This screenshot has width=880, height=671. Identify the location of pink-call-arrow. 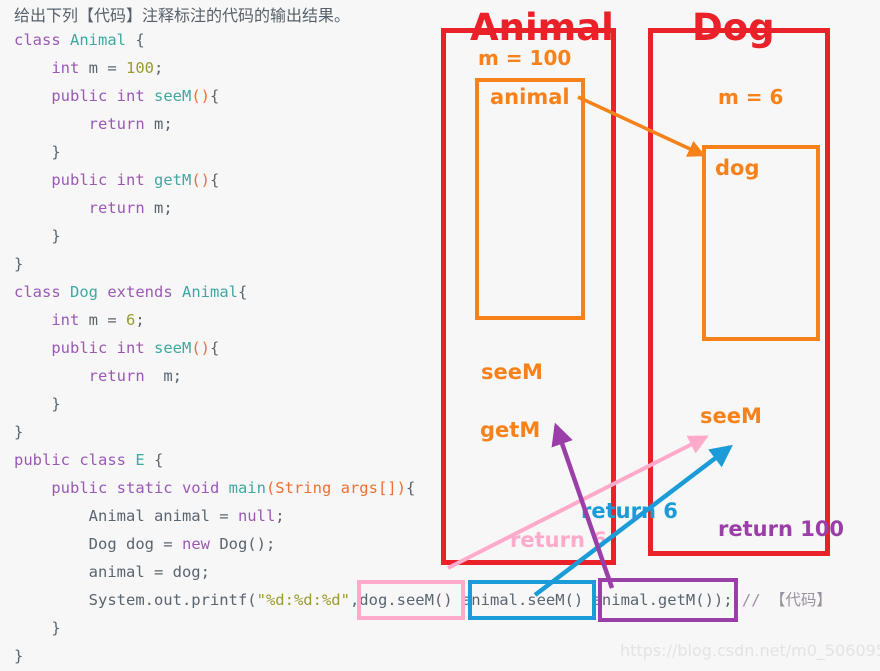
(578, 502).